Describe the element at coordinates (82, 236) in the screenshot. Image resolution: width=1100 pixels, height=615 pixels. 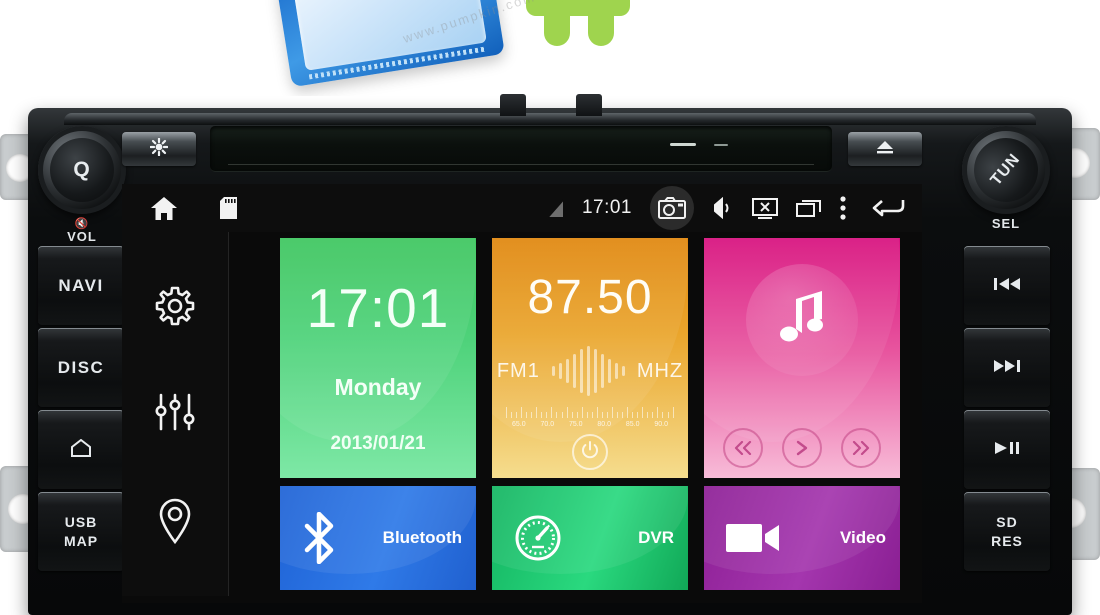
I see `volume-label-text: VOL` at that location.